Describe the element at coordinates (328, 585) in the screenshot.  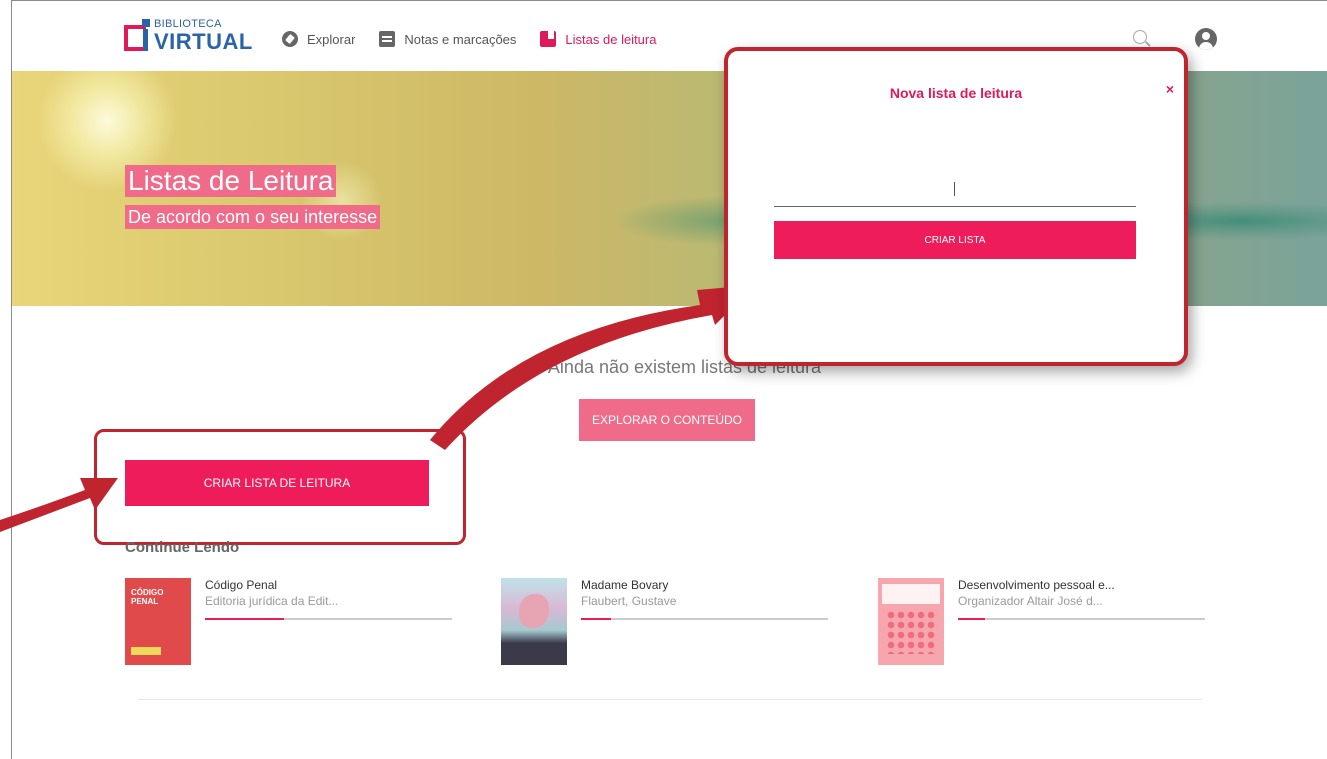
I see `book-title: Código Penal` at that location.